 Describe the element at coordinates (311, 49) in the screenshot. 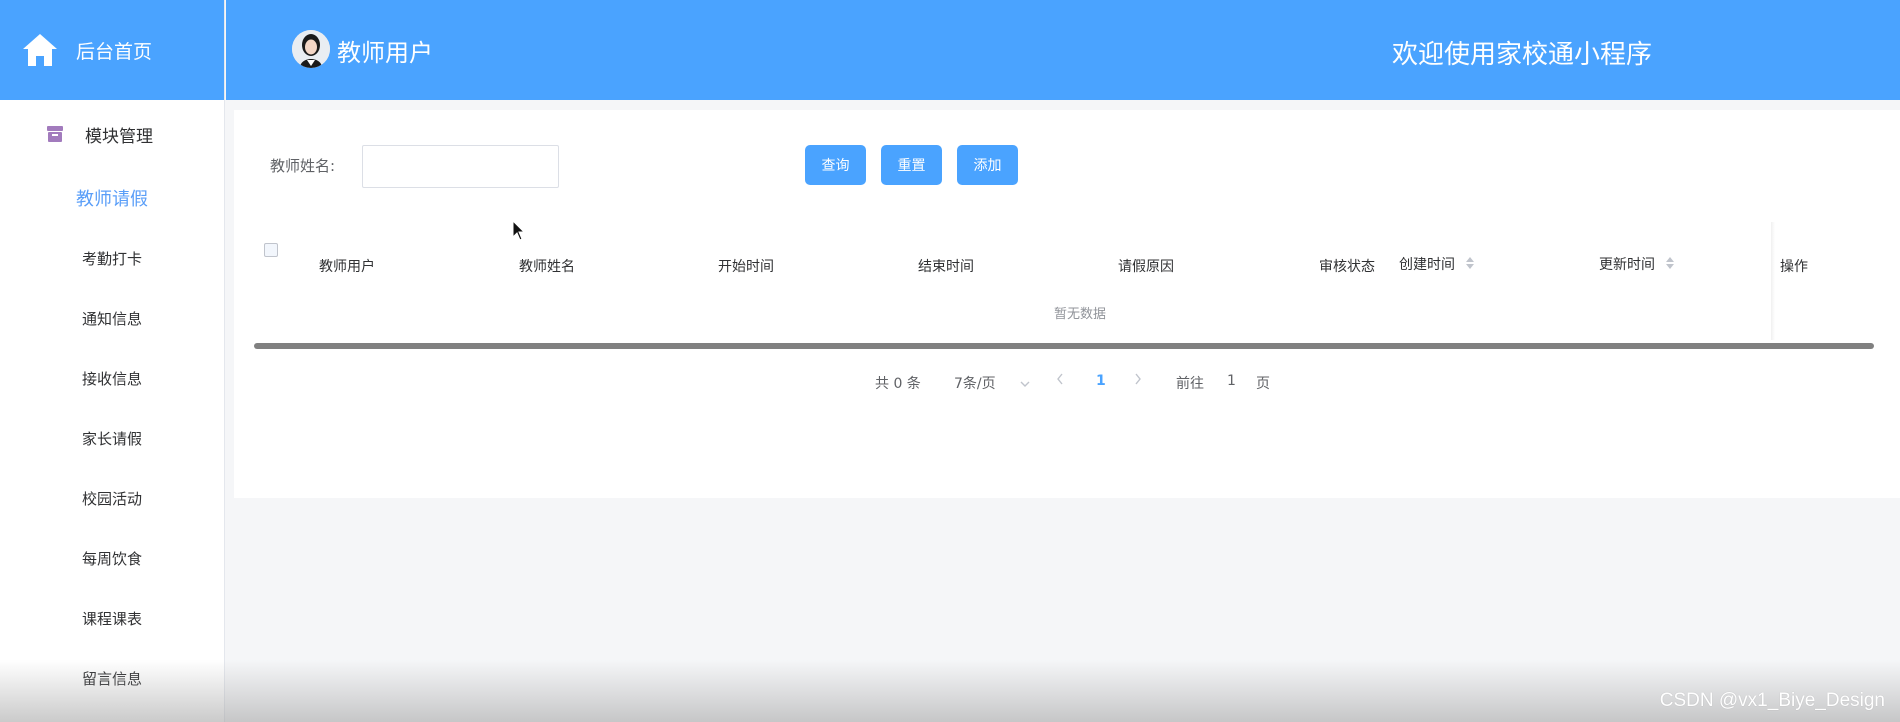

I see `avatar` at that location.